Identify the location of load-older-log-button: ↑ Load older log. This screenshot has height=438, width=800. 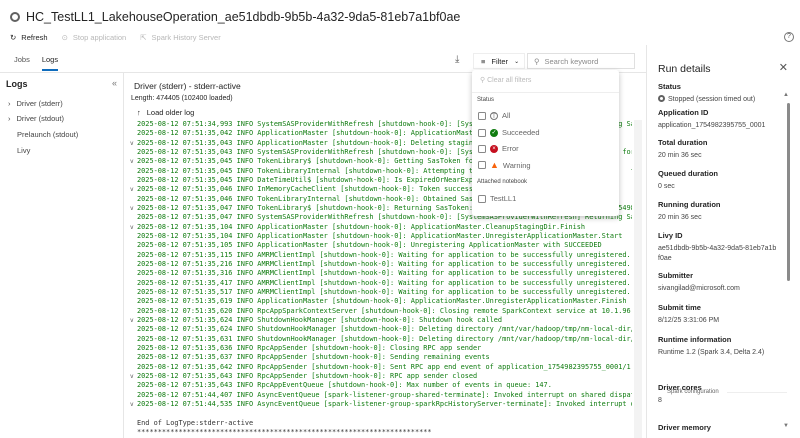
(165, 112).